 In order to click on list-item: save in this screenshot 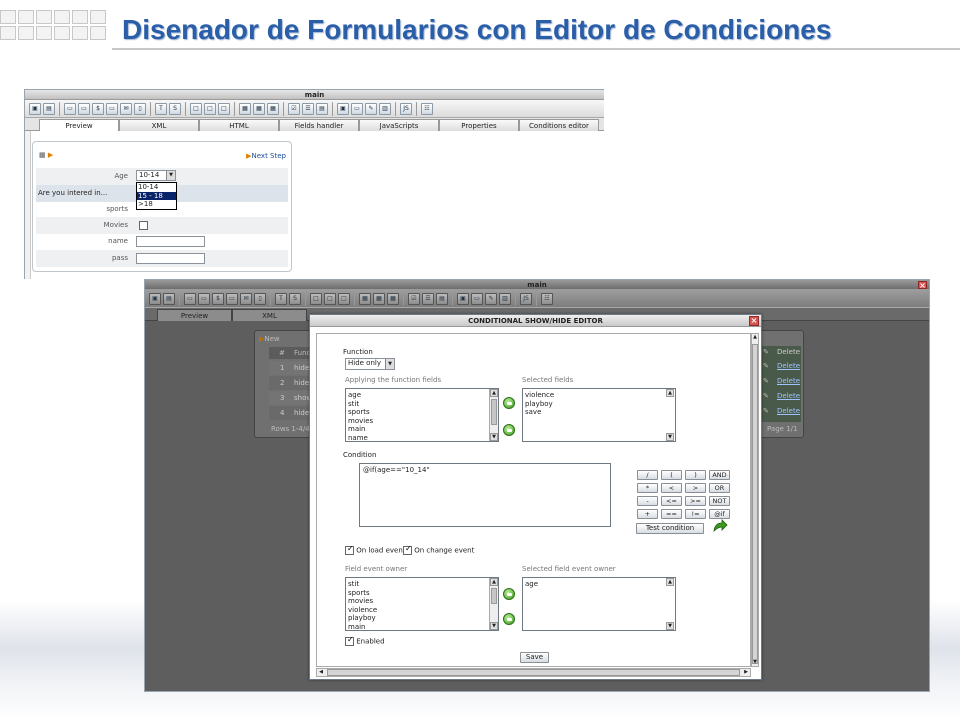, I will do `click(600, 412)`.